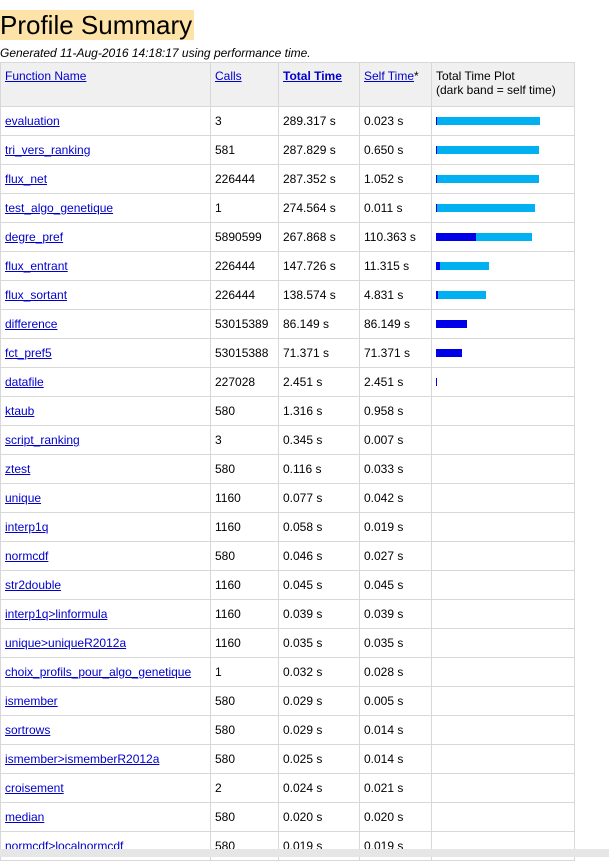 This screenshot has width=609, height=861. I want to click on horizontal-scrollbar, so click(304, 853).